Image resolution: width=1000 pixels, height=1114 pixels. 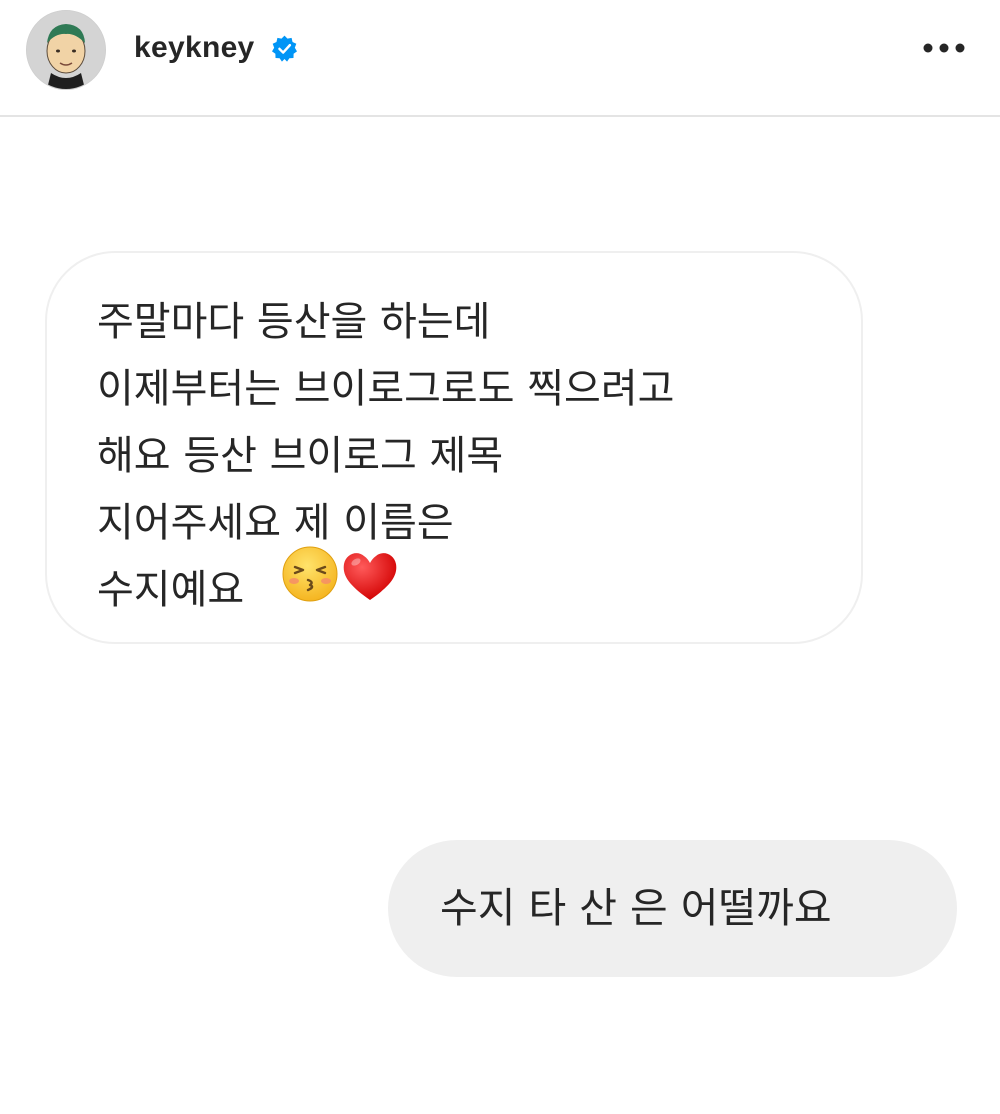 I want to click on sent-message-text: 수지 타 산 은 어떨까요, so click(x=636, y=908).